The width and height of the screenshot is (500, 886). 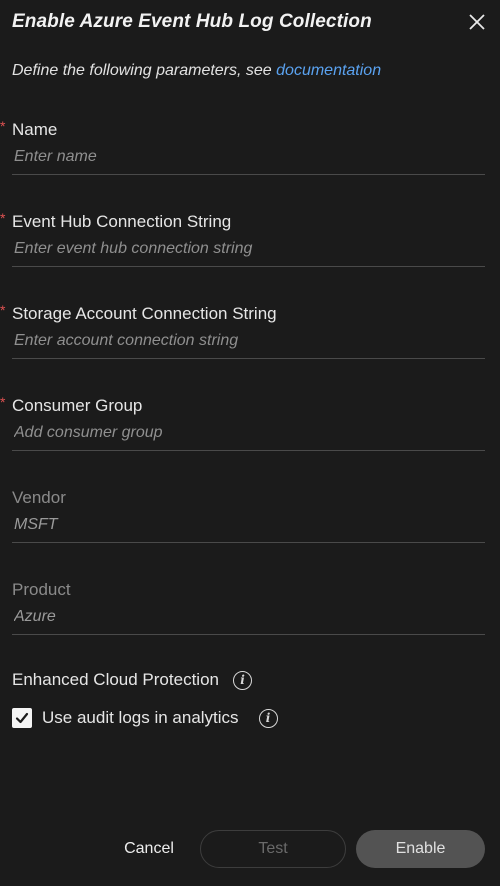 I want to click on audit-logs-option: Use audit logs in analytics i, so click(x=145, y=718).